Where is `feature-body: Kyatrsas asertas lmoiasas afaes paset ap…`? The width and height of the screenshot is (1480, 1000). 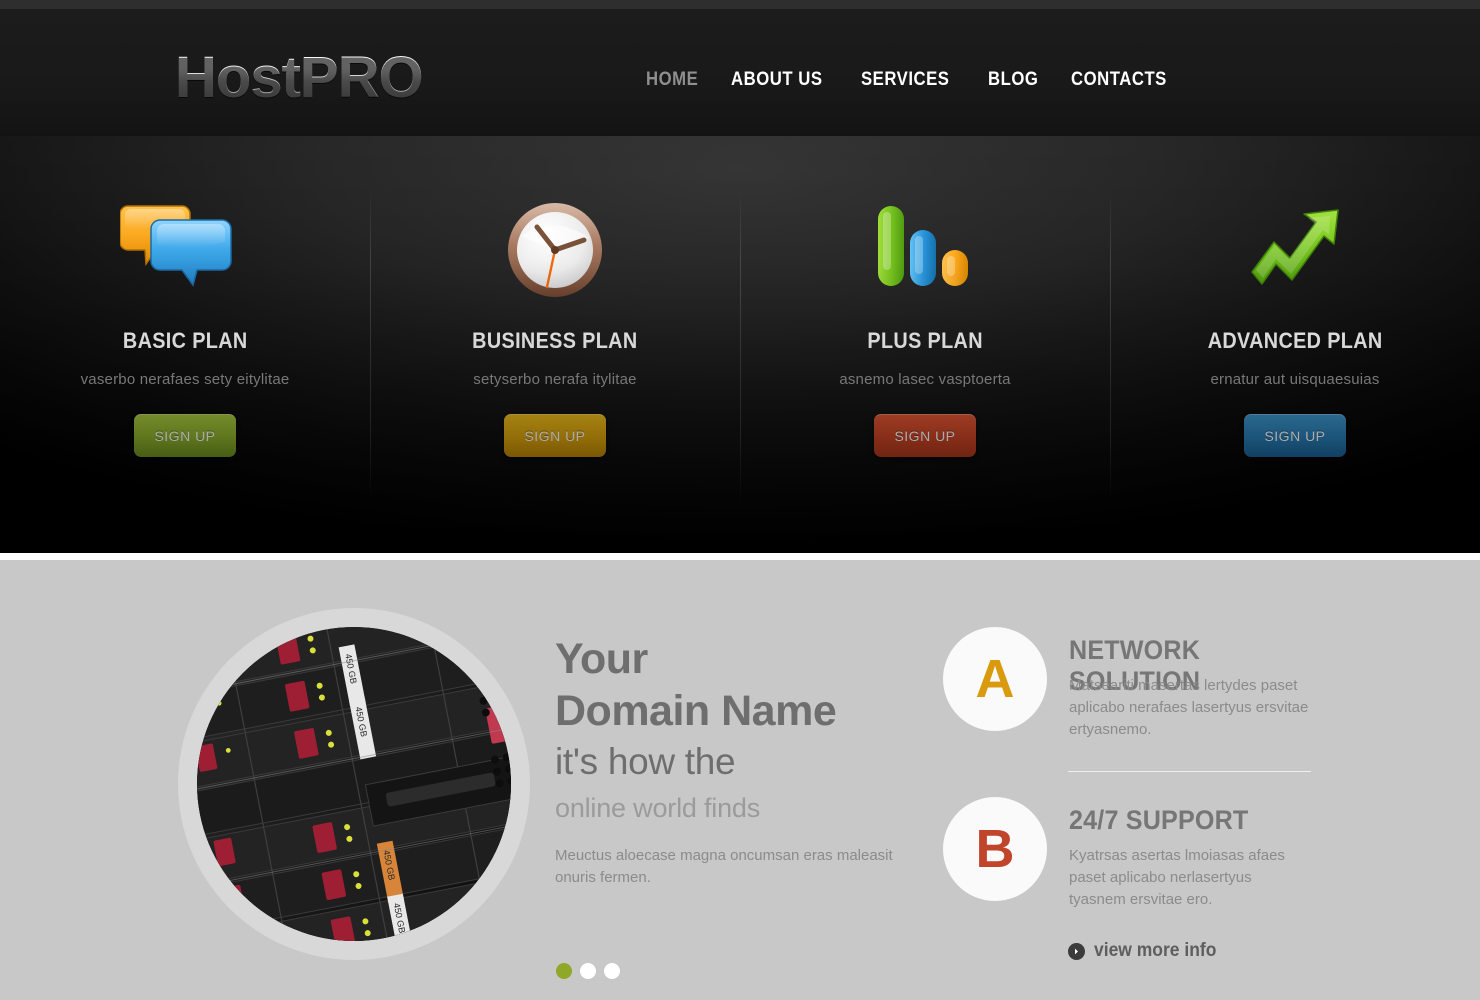 feature-body: Kyatrsas asertas lmoiasas afaes paset ap… is located at coordinates (1177, 877).